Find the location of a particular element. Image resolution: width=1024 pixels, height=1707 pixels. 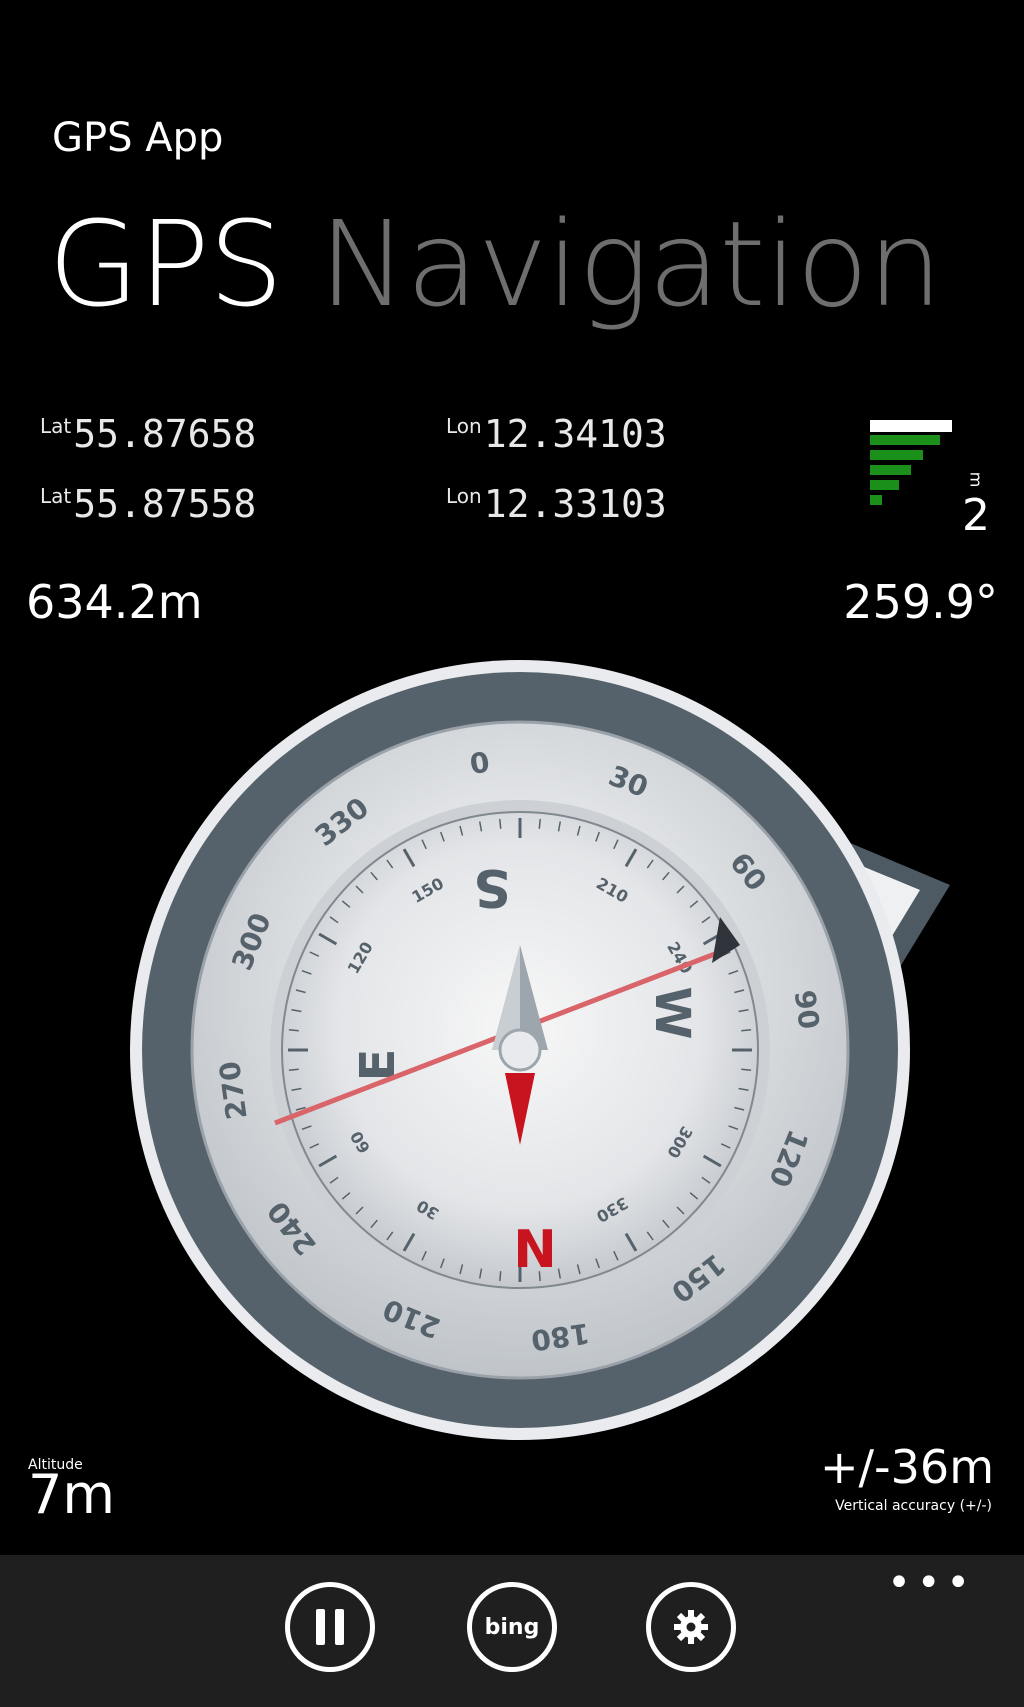

current-longitude: Lon12.34103 is located at coordinates (556, 434).